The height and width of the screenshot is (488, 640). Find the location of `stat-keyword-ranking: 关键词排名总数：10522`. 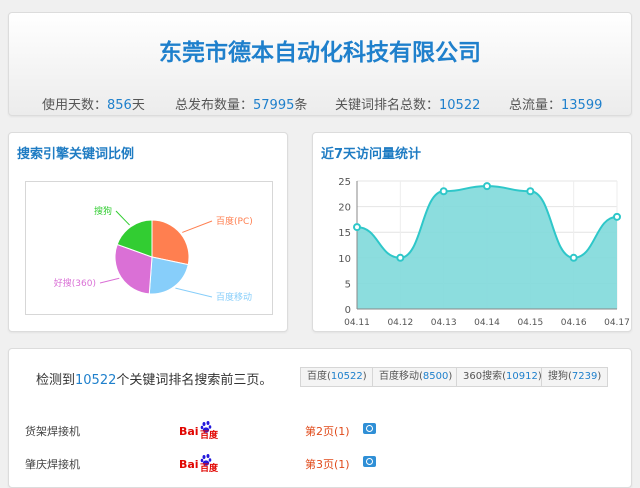

stat-keyword-ranking: 关键词排名总数：10522 is located at coordinates (408, 105).